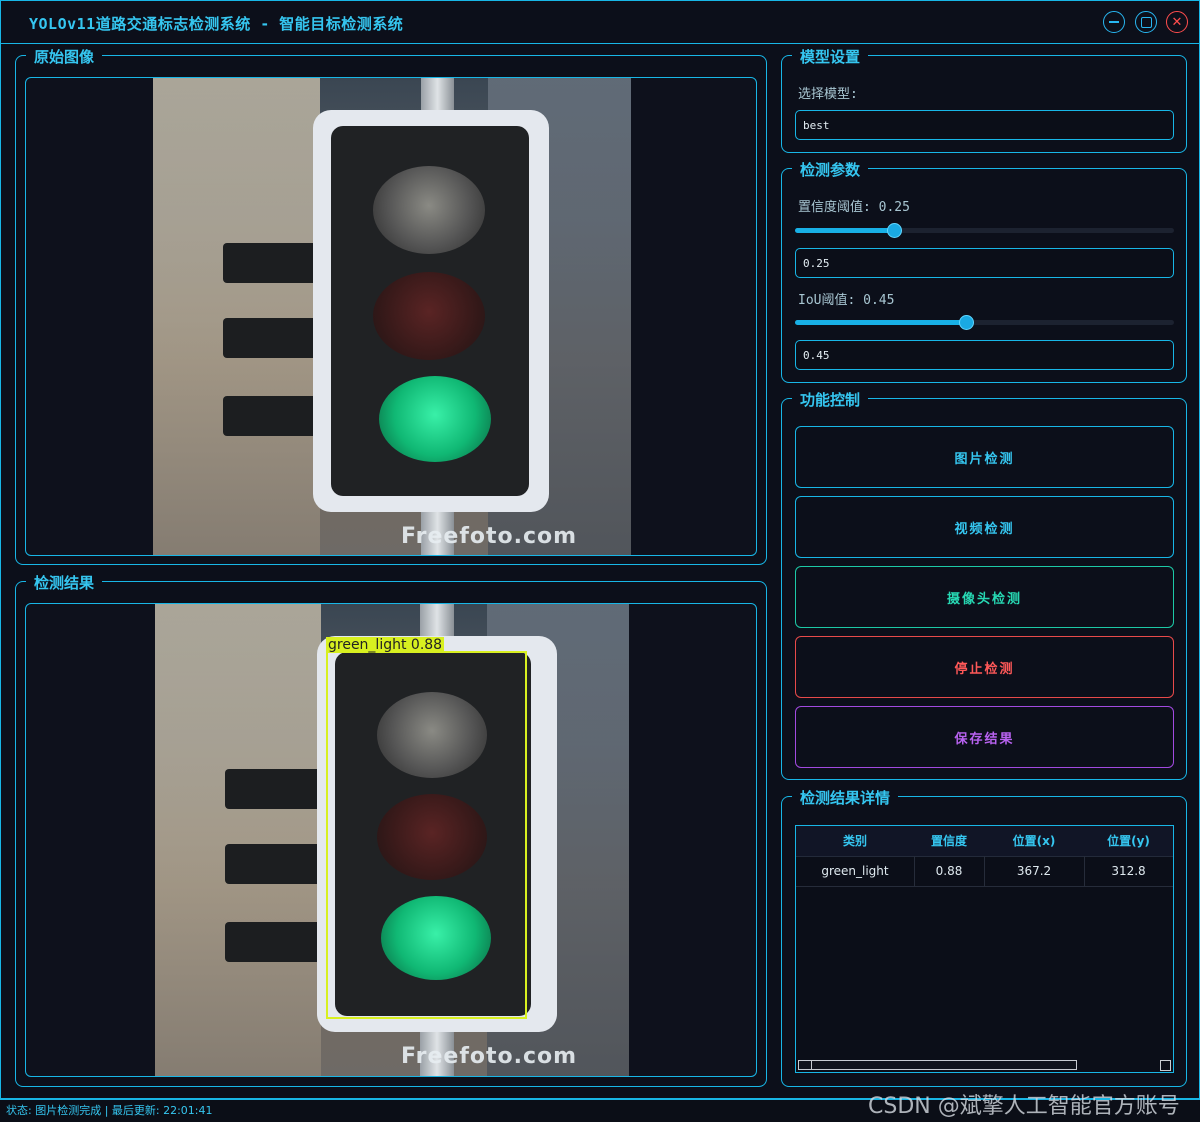 This screenshot has width=1200, height=1122. What do you see at coordinates (385, 645) in the screenshot?
I see `detection-bbox-label: green_light 0.88` at bounding box center [385, 645].